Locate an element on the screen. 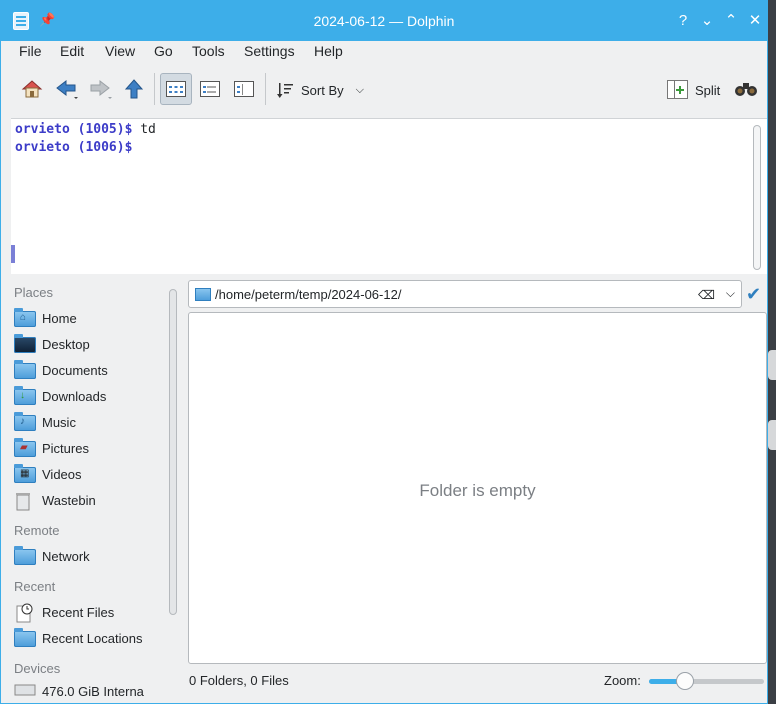 Image resolution: width=776 pixels, height=704 pixels. place-label: 476.0 GiB Interna is located at coordinates (93, 690).